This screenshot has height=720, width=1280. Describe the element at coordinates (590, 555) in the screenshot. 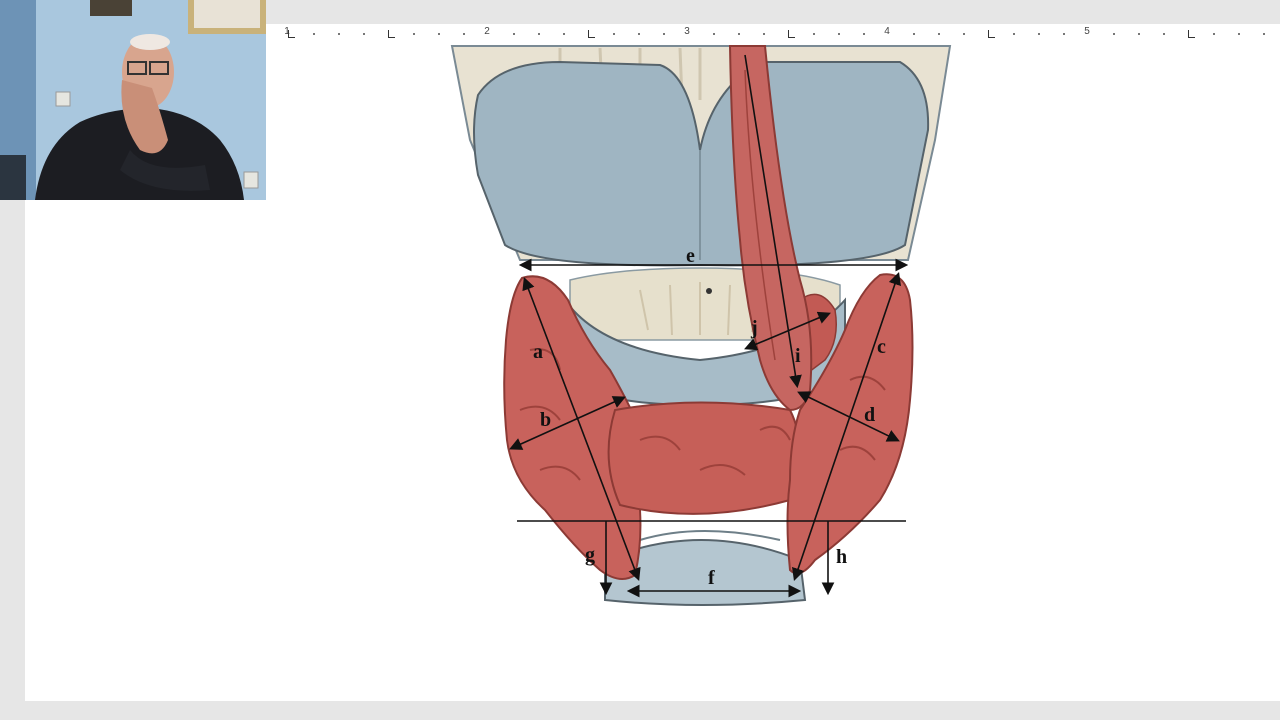

I see `label-g: g` at that location.